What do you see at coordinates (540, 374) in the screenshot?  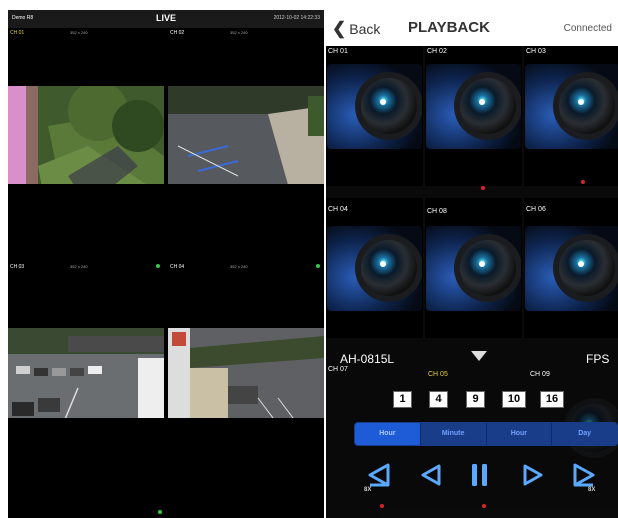 I see `channel-label: CH 09` at bounding box center [540, 374].